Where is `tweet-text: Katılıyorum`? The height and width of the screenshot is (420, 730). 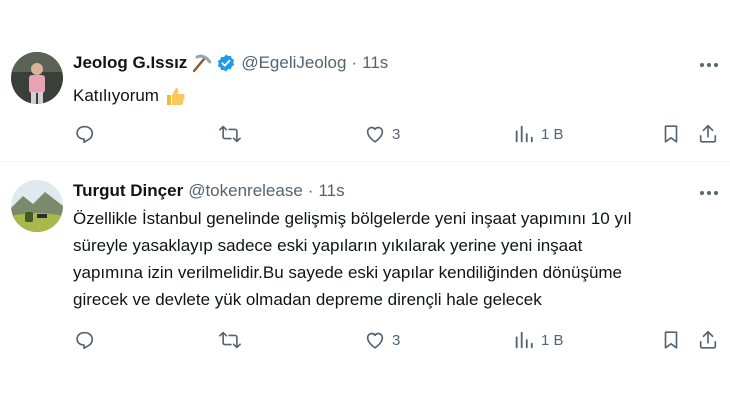 tweet-text: Katılıyorum is located at coordinates (393, 95).